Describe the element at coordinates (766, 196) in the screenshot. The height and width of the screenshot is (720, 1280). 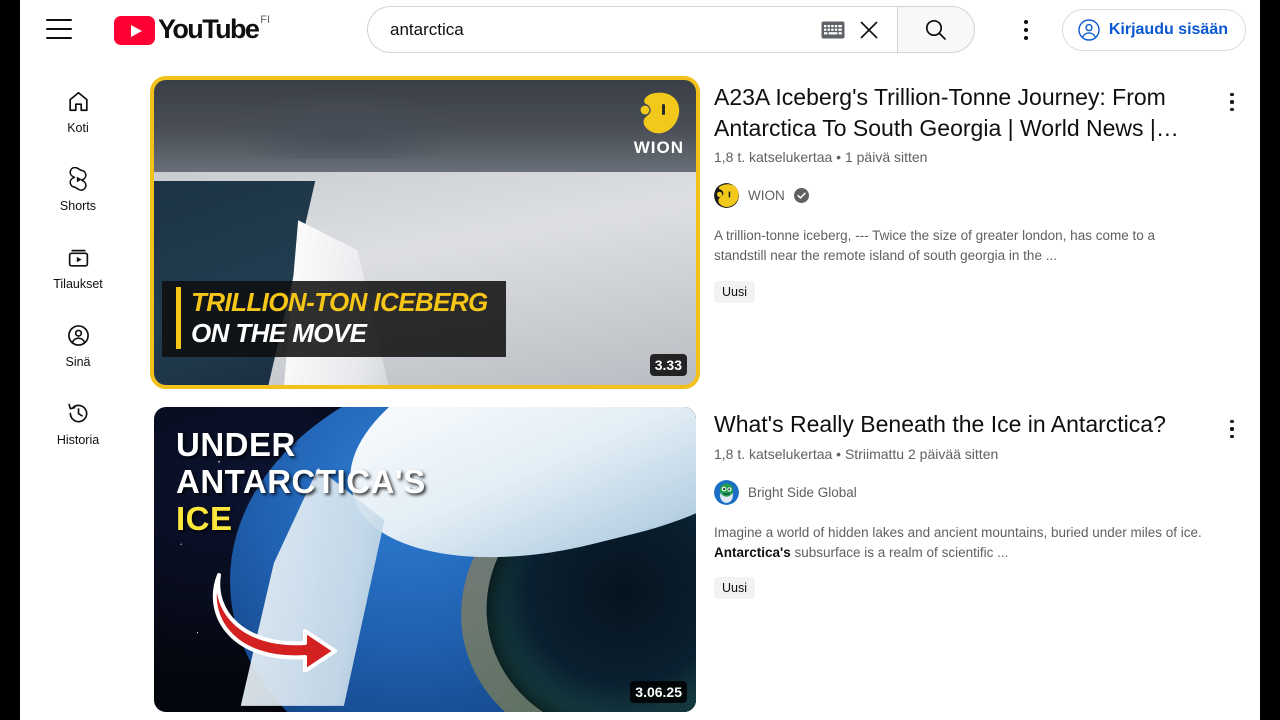
I see `channel-name: WION` at that location.